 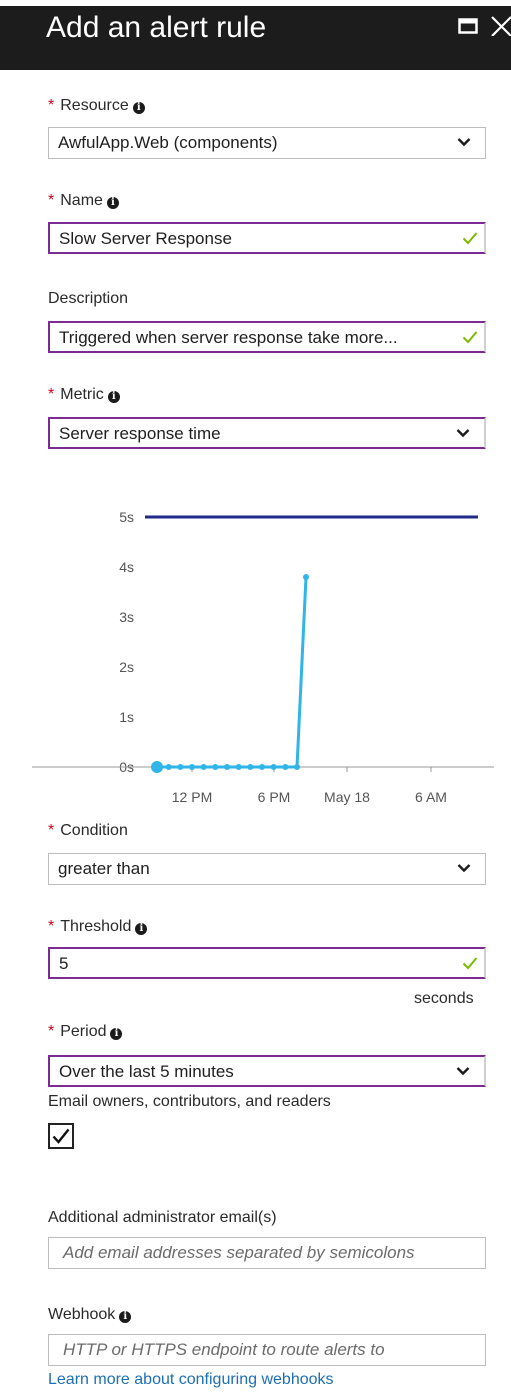 I want to click on blade-header: Add an alert rule, so click(x=255, y=38).